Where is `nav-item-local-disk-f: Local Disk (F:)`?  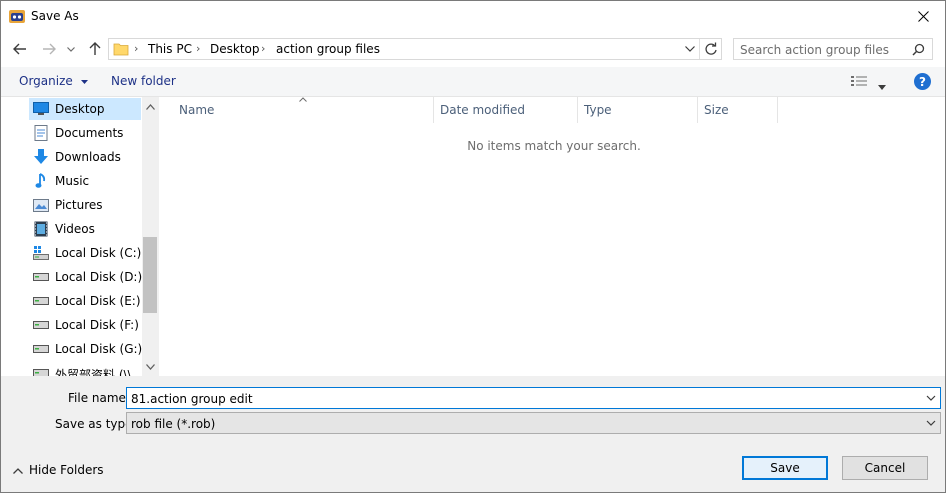 nav-item-local-disk-f: Local Disk (F:) is located at coordinates (85, 325).